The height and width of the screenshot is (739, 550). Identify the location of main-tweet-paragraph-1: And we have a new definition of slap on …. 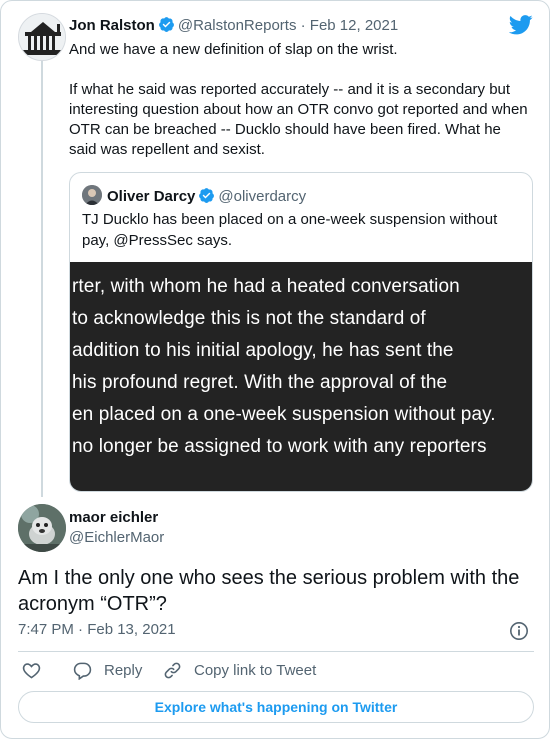
(233, 49).